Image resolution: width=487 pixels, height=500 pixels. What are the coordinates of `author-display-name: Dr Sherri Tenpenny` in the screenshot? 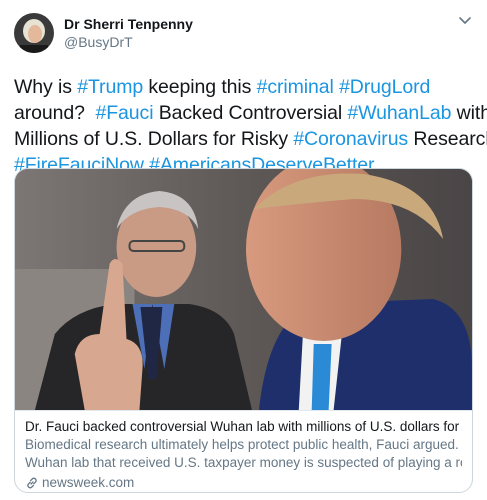 It's located at (268, 24).